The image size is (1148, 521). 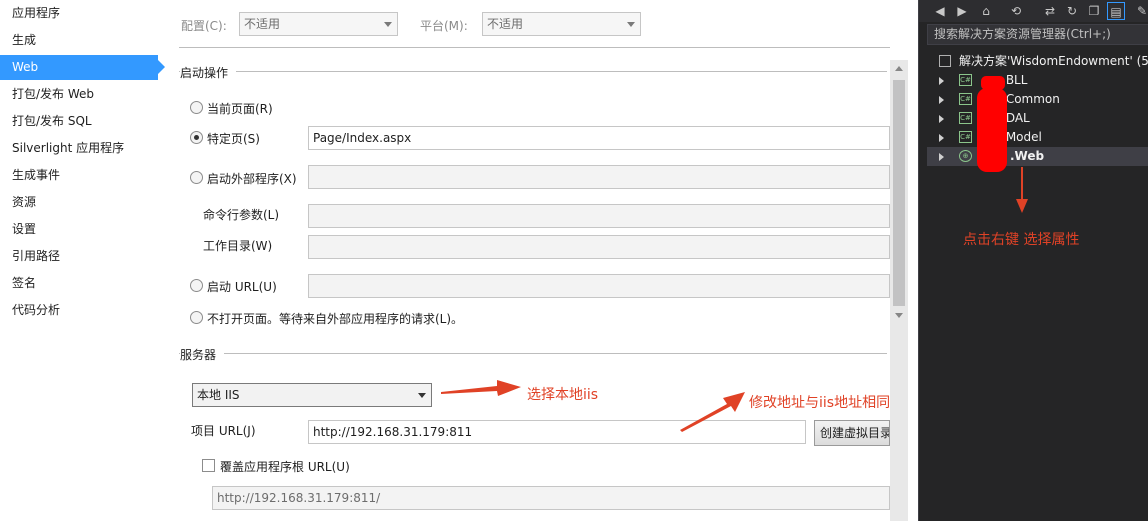 I want to click on radio-specific-page, so click(x=196, y=137).